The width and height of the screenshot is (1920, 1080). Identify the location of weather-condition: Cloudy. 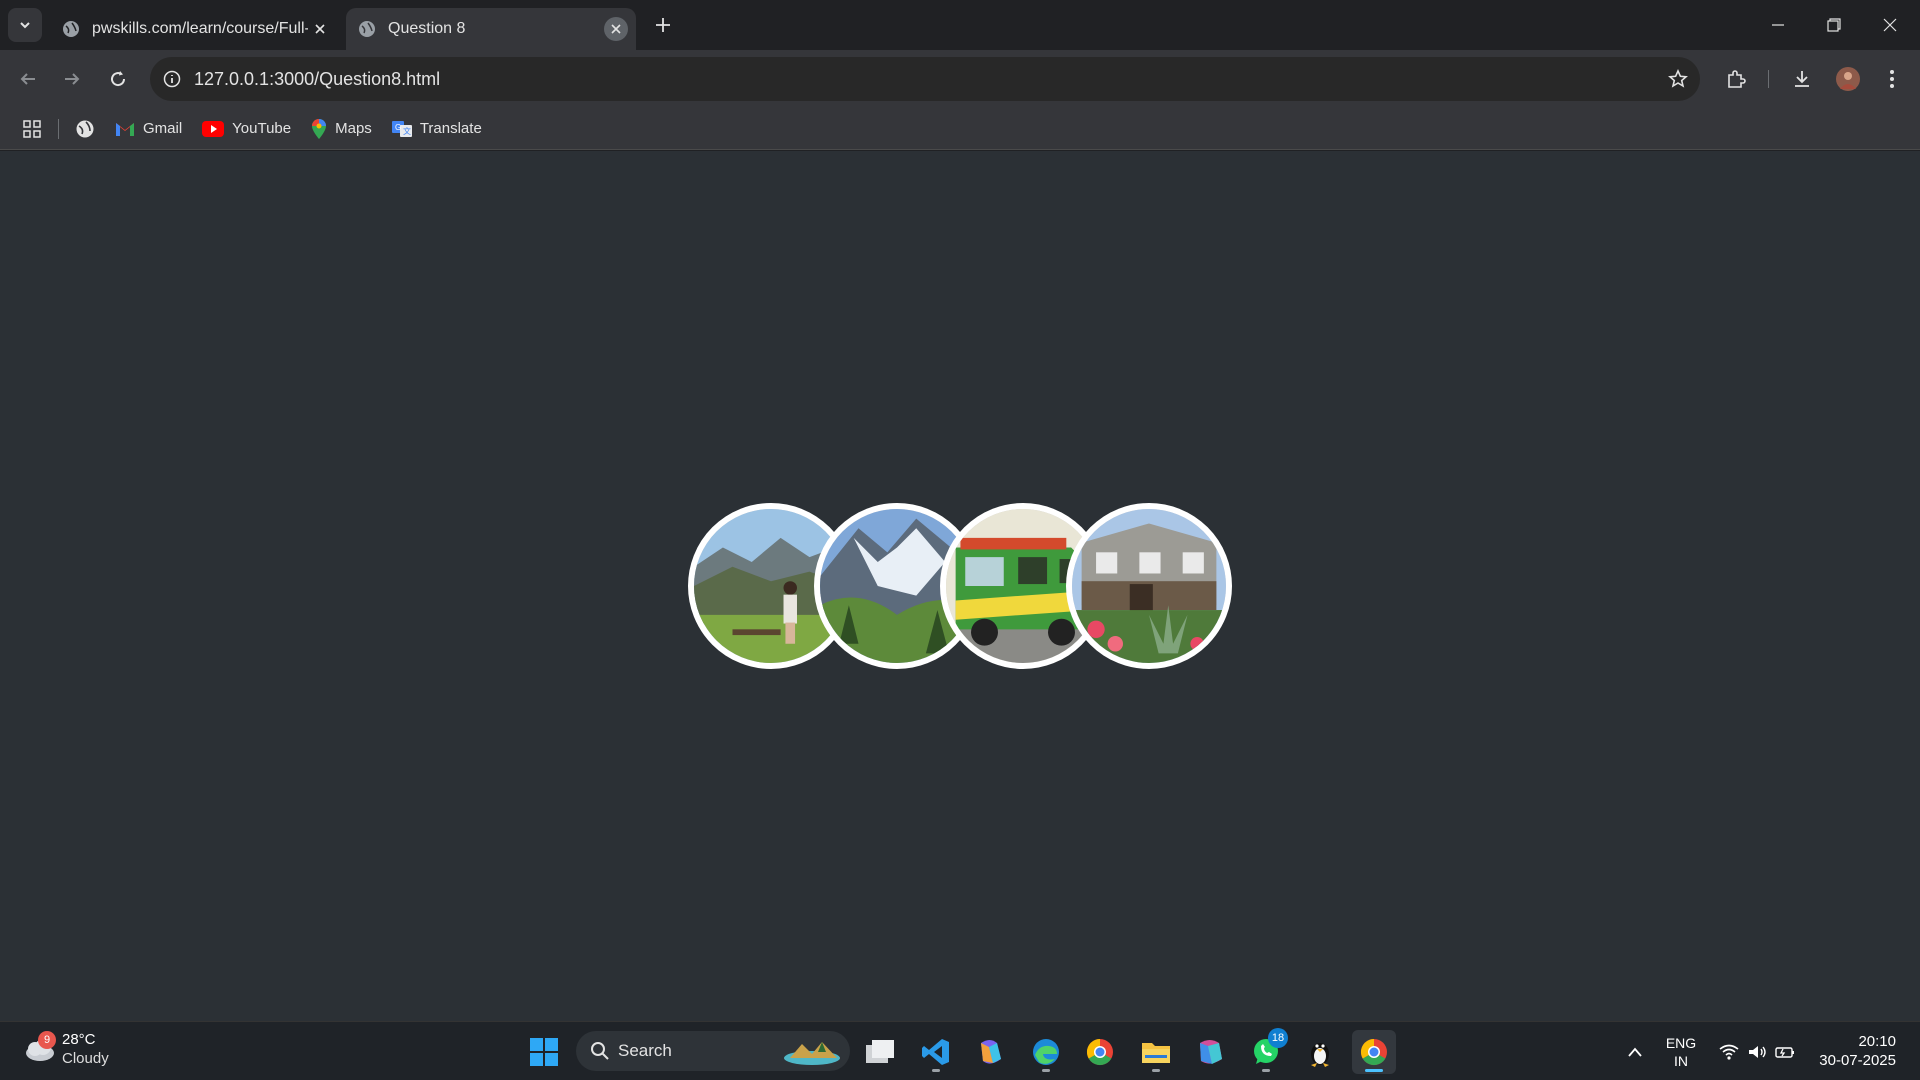
(85, 1058).